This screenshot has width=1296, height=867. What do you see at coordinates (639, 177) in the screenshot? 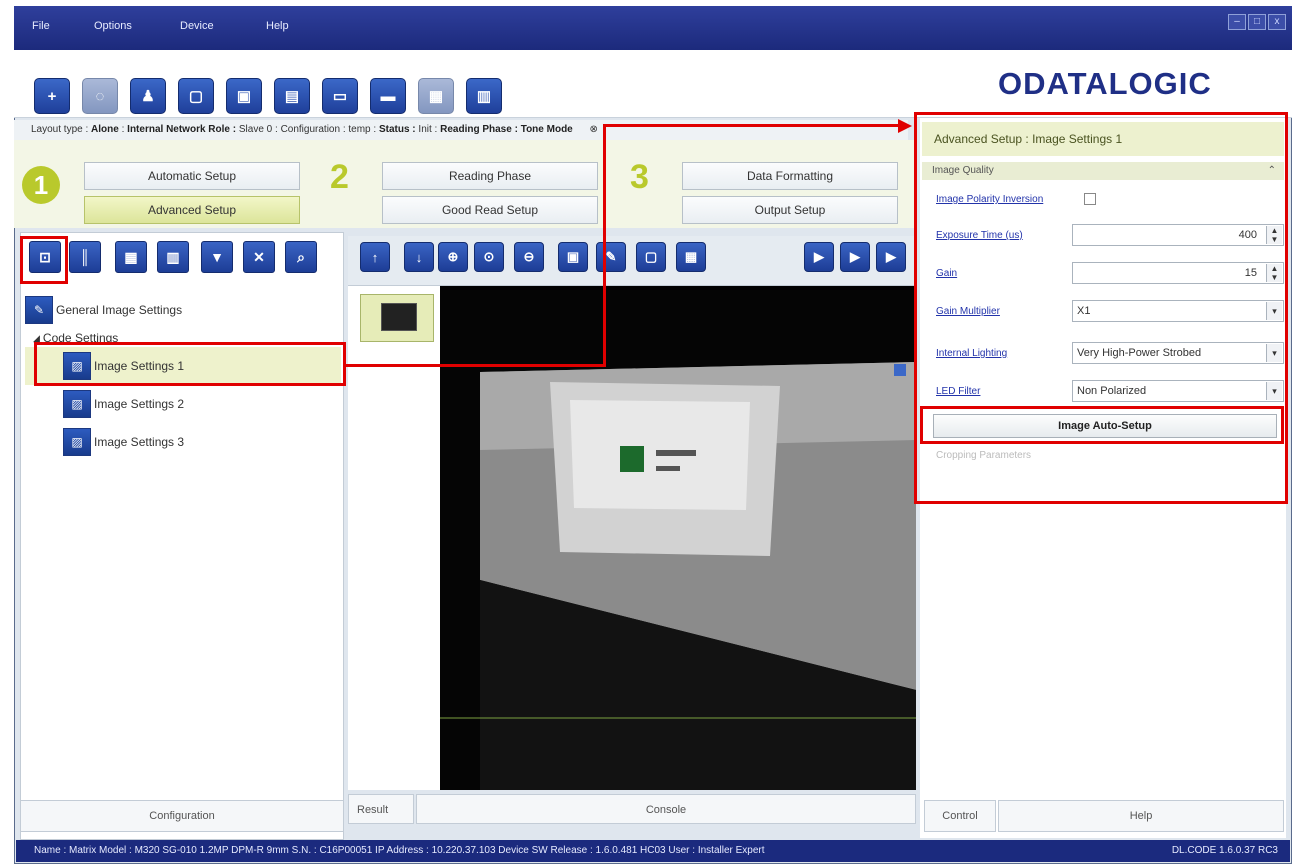
I see `step-3-number: 3` at bounding box center [639, 177].